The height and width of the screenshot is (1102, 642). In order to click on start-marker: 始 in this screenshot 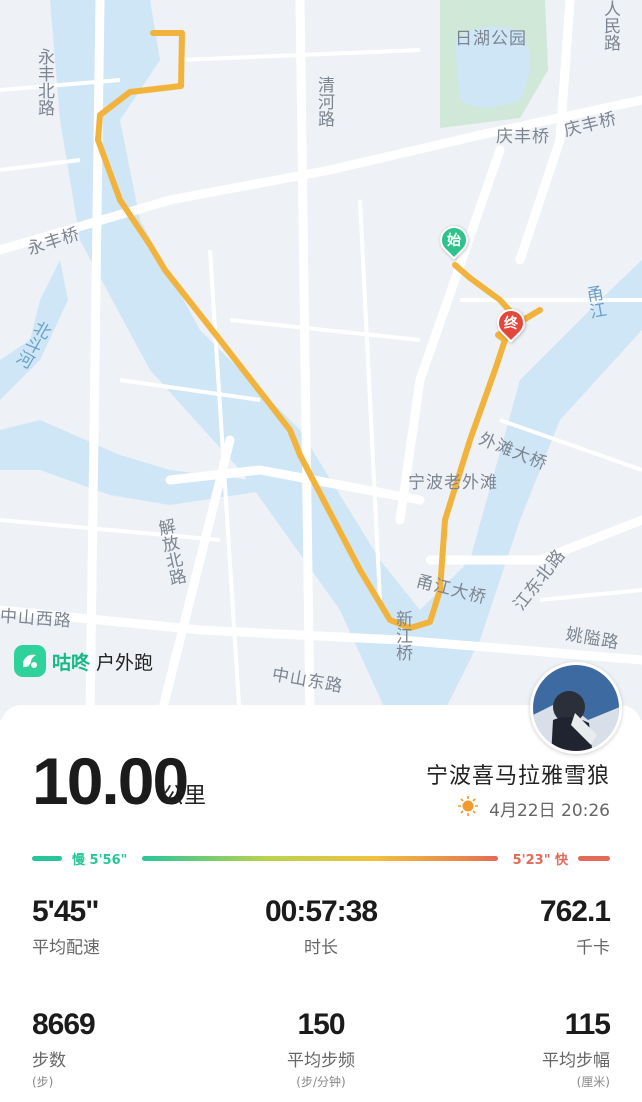, I will do `click(454, 241)`.